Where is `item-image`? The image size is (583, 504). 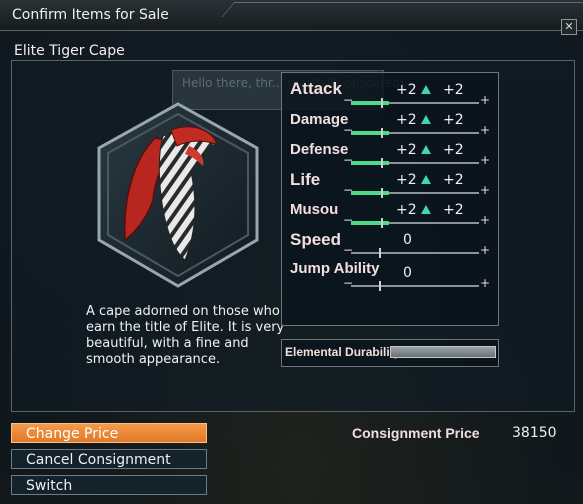
item-image is located at coordinates (178, 195).